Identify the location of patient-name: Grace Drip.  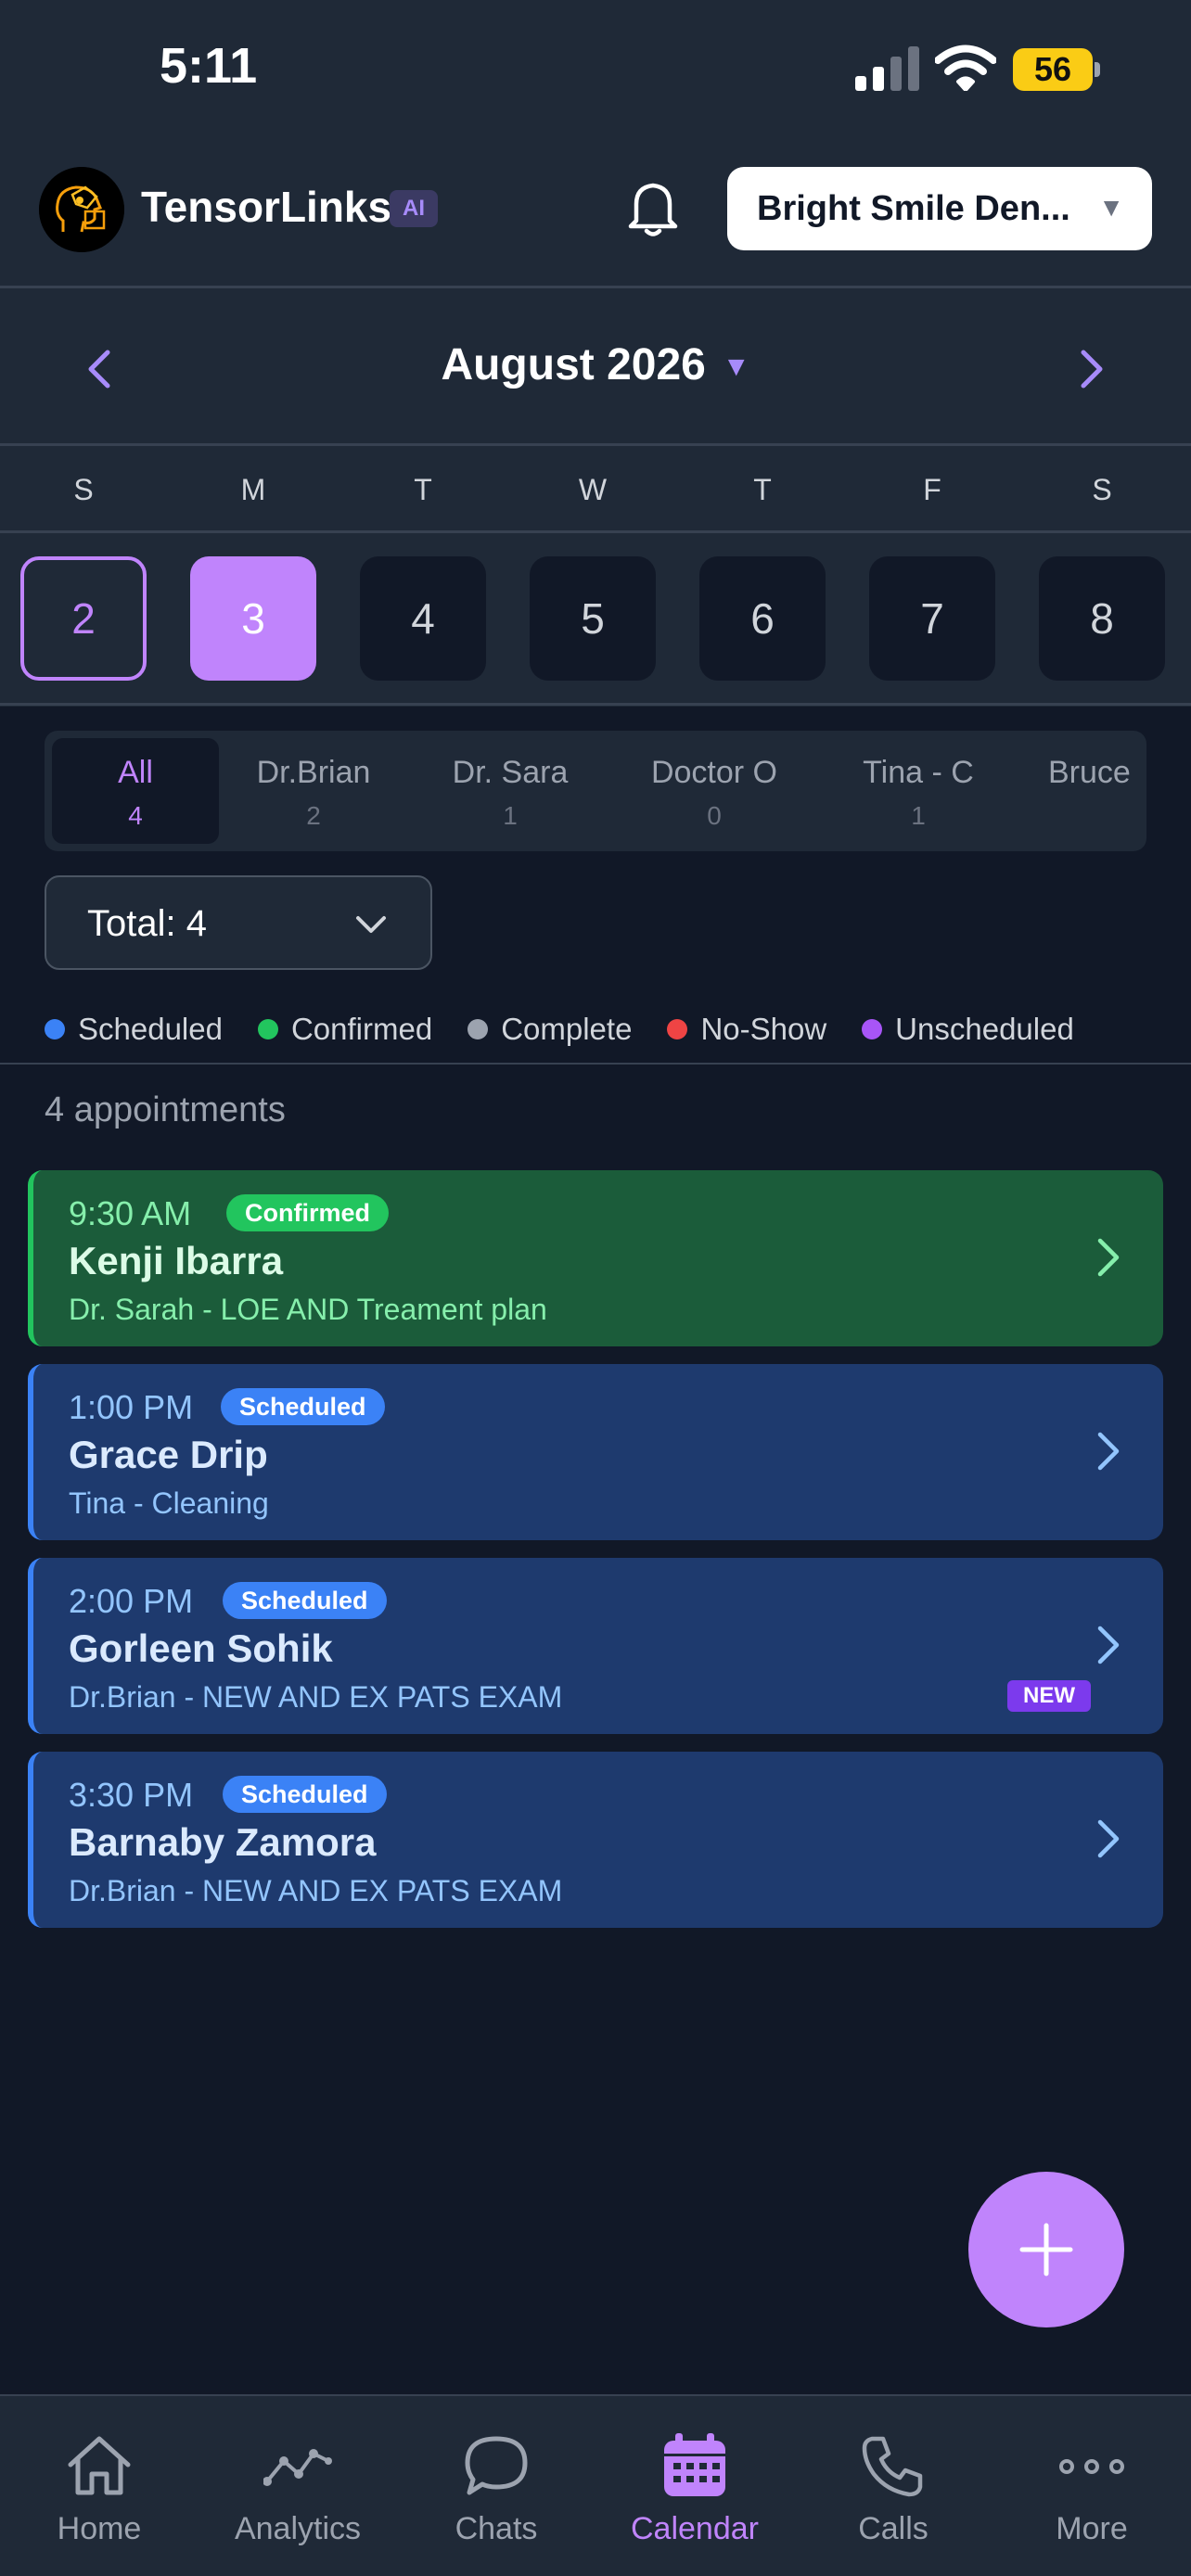
(168, 1454).